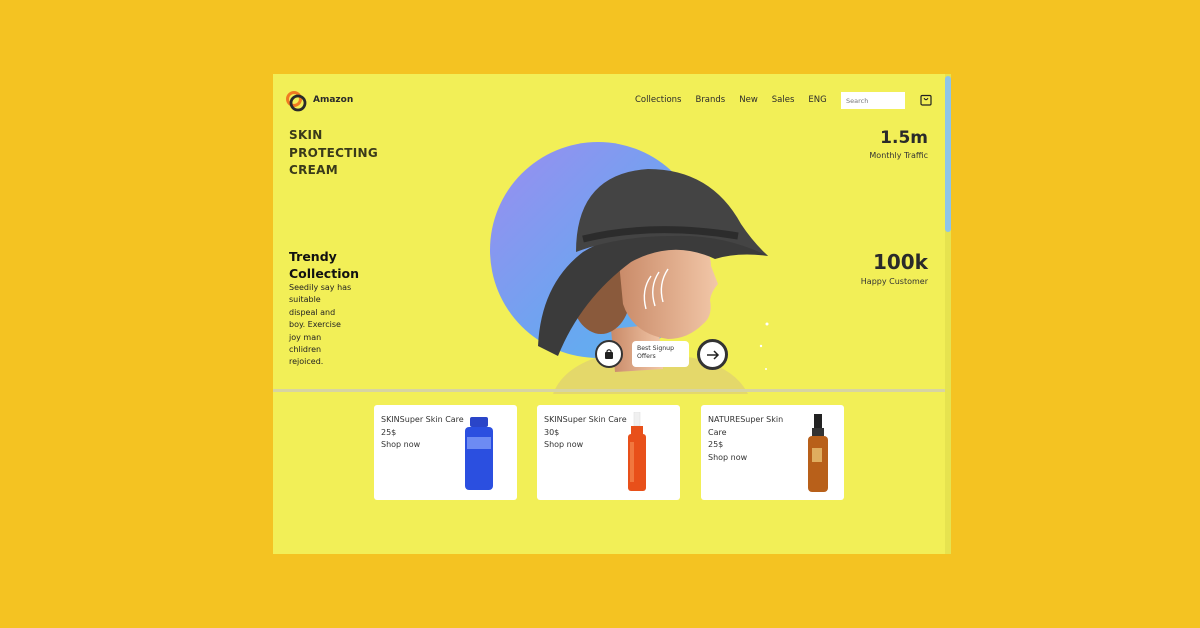 Image resolution: width=1200 pixels, height=628 pixels. Describe the element at coordinates (324, 265) in the screenshot. I see `trendy-collection-title: Trendy Collection` at that location.